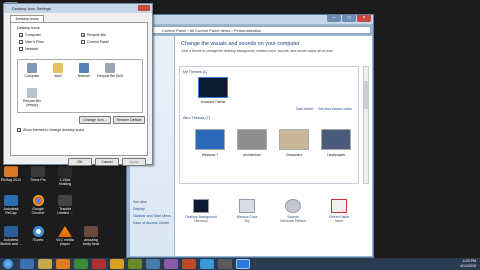  Describe the element at coordinates (134, 162) in the screenshot. I see `apply-button: Apply` at that location.